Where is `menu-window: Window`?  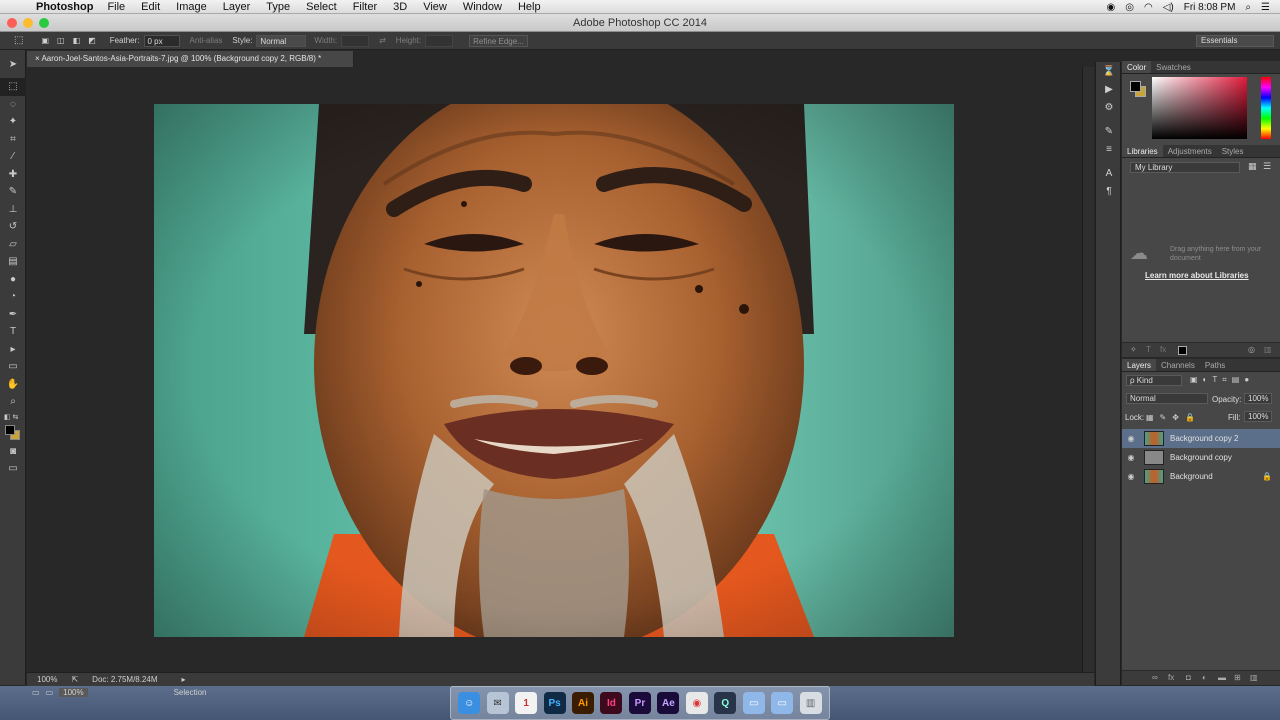
menu-window: Window is located at coordinates (482, 7).